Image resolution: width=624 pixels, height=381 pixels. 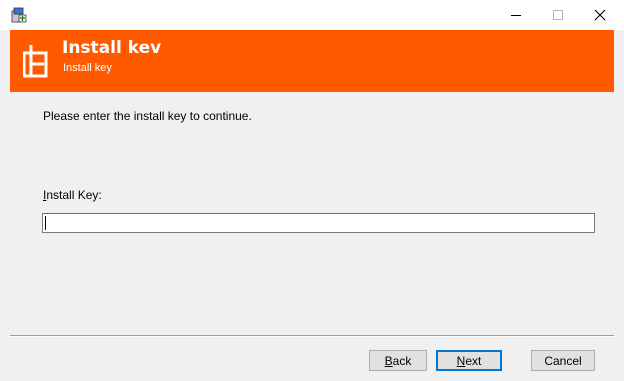 I want to click on footer-divider, so click(x=312, y=336).